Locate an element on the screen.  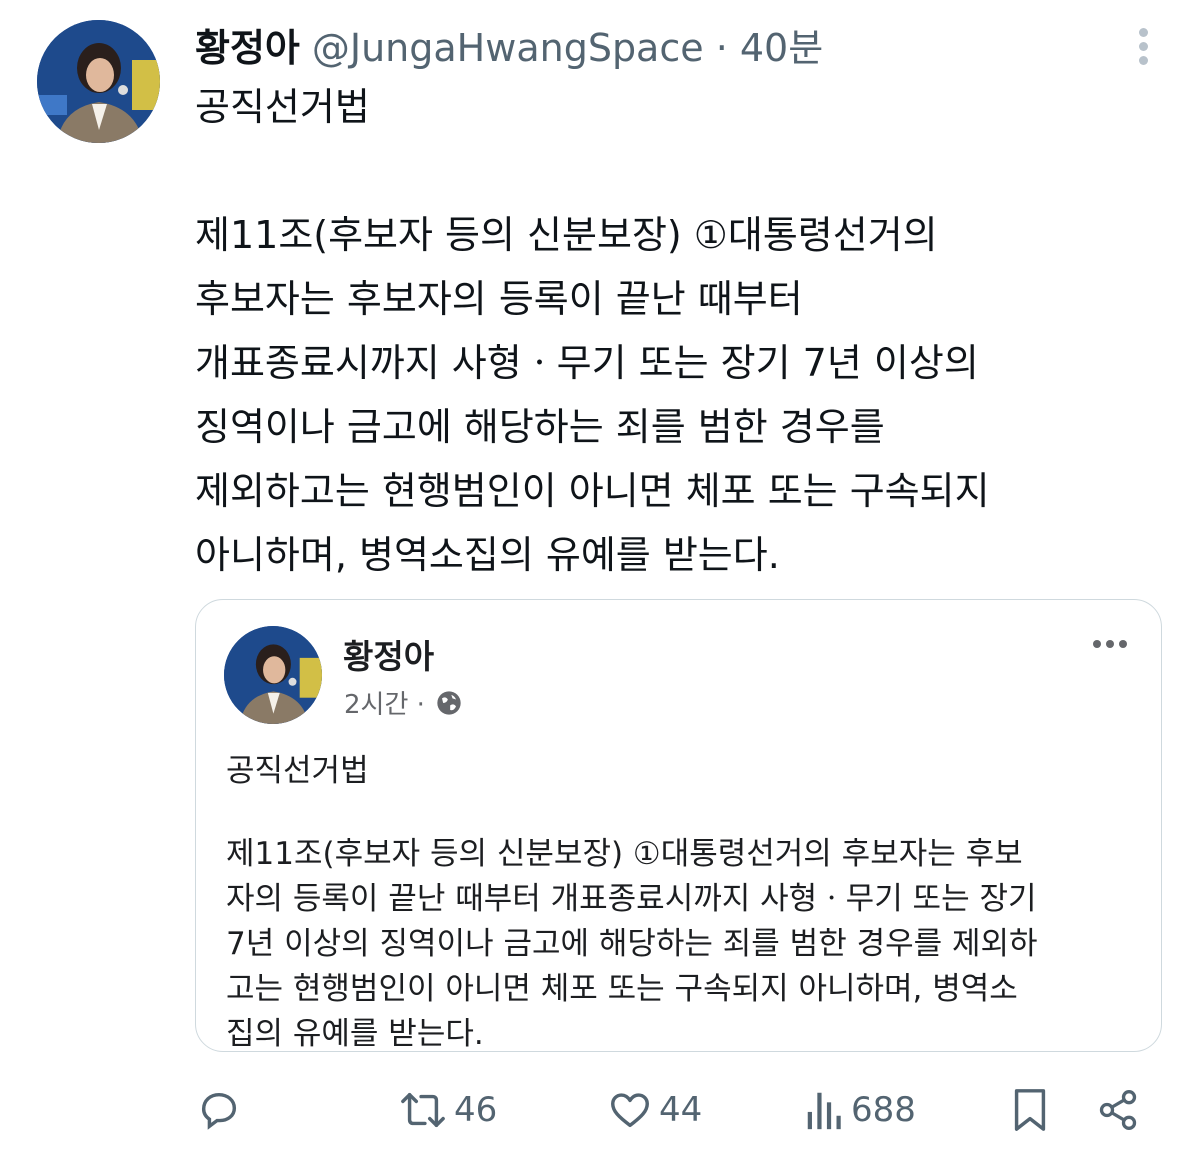
more-options-icon is located at coordinates (1143, 48).